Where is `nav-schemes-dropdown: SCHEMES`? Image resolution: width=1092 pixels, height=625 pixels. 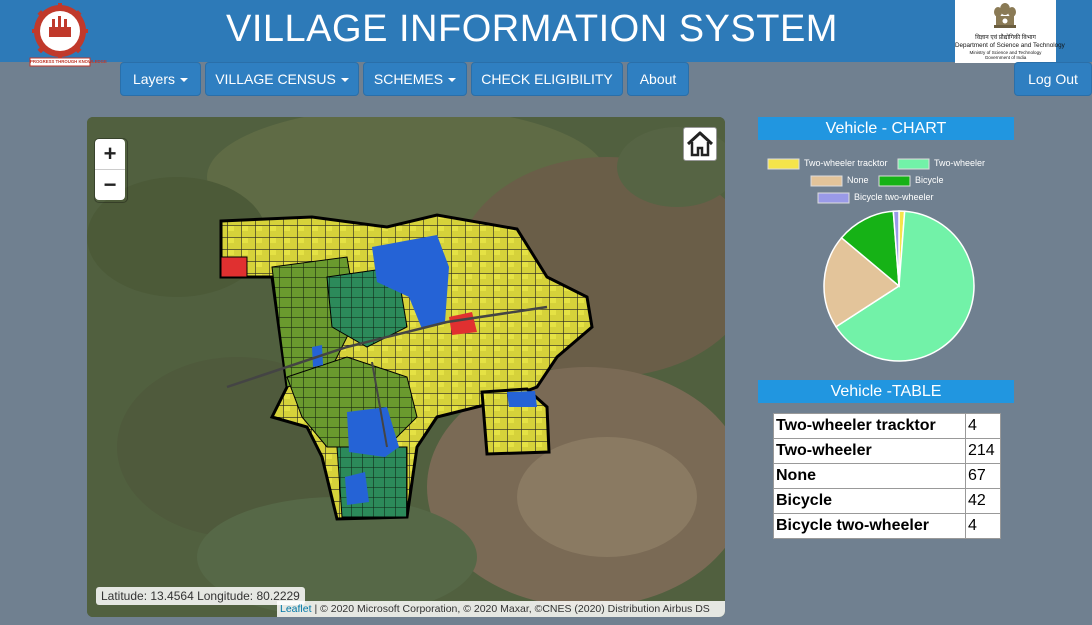 nav-schemes-dropdown: SCHEMES is located at coordinates (415, 79).